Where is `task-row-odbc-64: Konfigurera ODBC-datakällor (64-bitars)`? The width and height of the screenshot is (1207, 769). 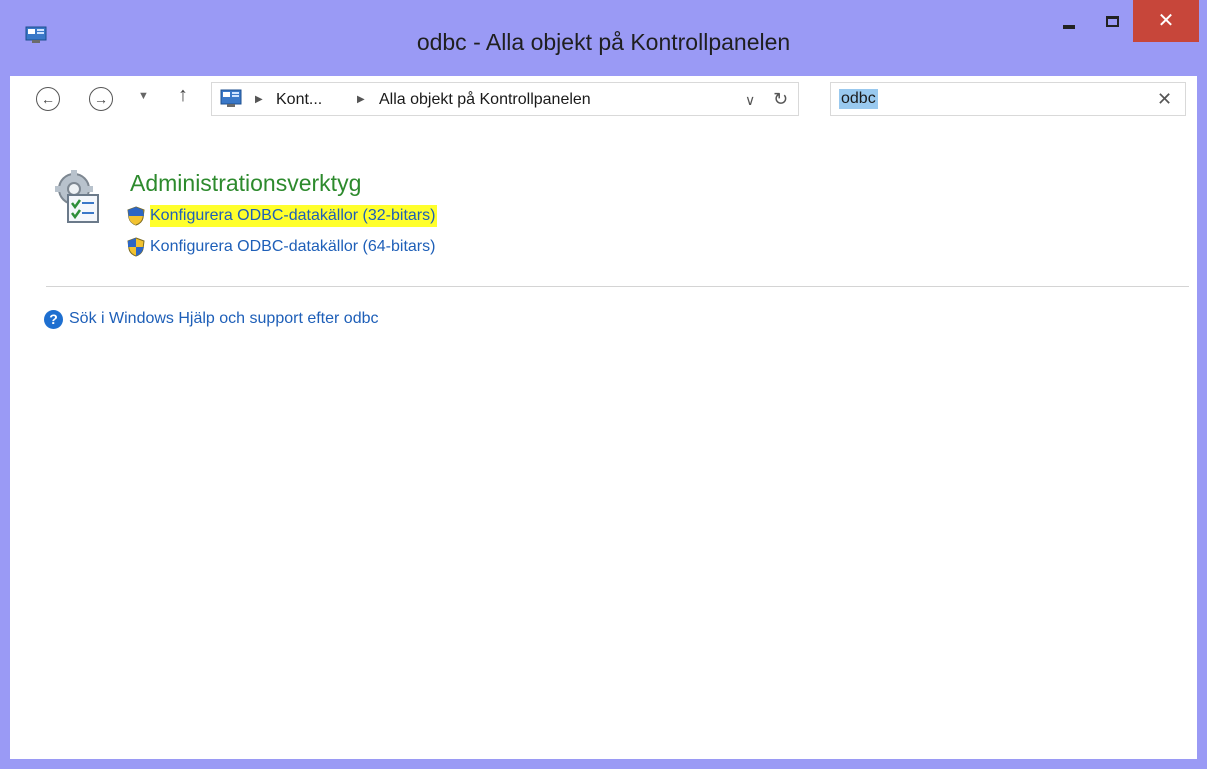
task-row-odbc-64: Konfigurera ODBC-datakällor (64-bitars) is located at coordinates (280, 247).